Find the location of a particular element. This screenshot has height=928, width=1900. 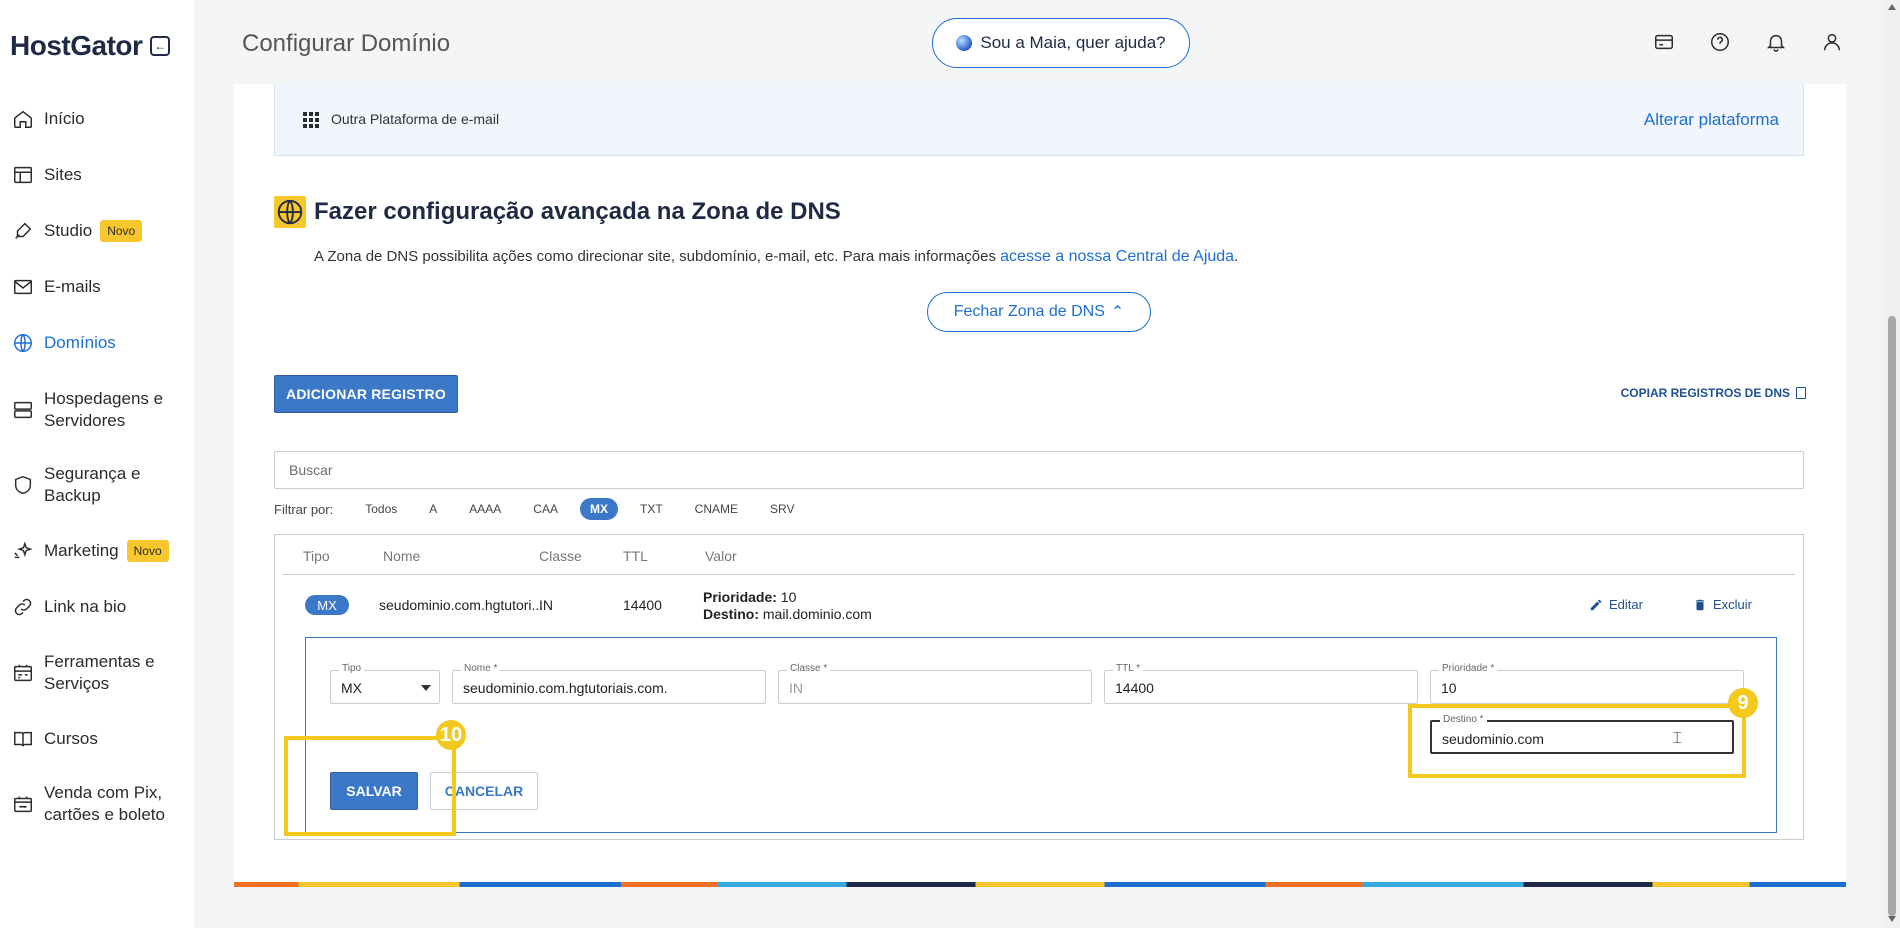

highlight-save-step is located at coordinates (370, 786).